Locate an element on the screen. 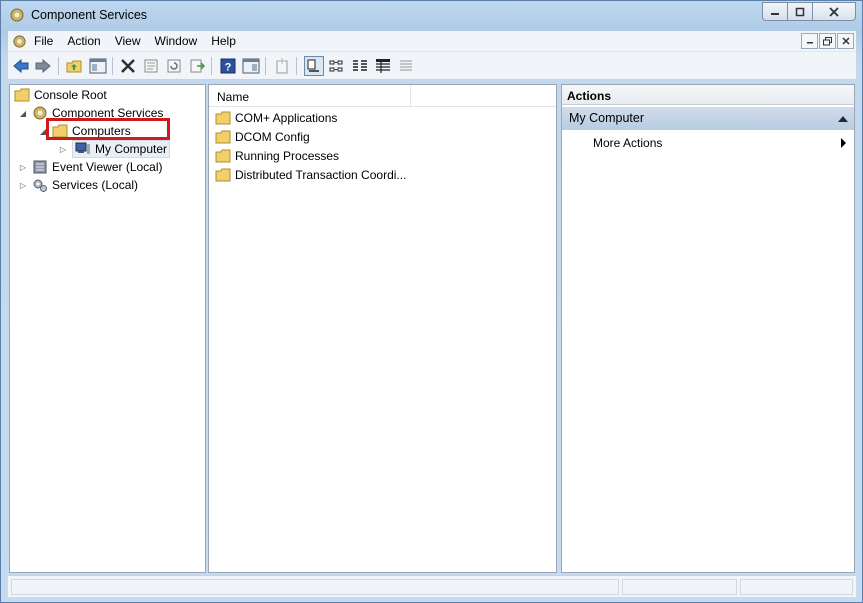  minimize-button is located at coordinates (775, 11).